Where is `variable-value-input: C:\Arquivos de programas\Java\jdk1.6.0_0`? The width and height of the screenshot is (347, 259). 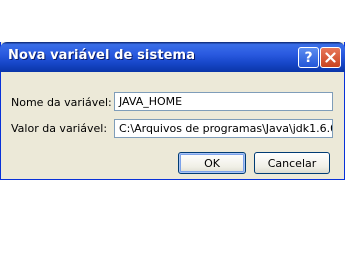 variable-value-input: C:\Arquivos de programas\Java\jdk1.6.0_0 is located at coordinates (223, 128).